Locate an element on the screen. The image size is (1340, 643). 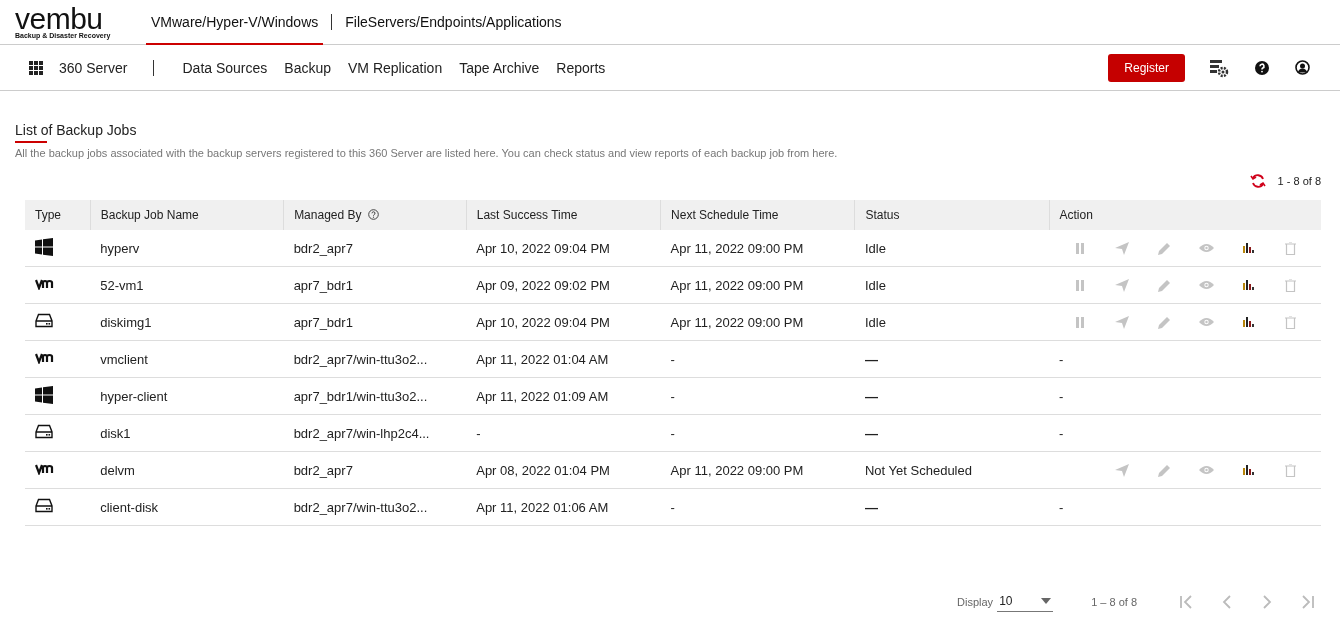
first-page-icon is located at coordinates (1187, 602).